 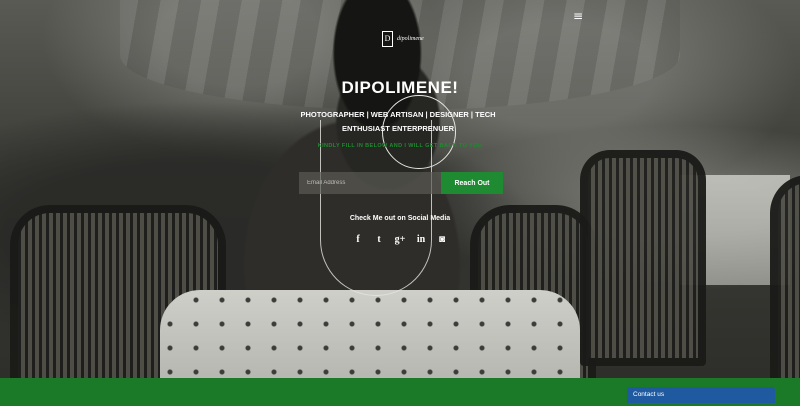 What do you see at coordinates (358, 240) in the screenshot?
I see `facebook-icon: f` at bounding box center [358, 240].